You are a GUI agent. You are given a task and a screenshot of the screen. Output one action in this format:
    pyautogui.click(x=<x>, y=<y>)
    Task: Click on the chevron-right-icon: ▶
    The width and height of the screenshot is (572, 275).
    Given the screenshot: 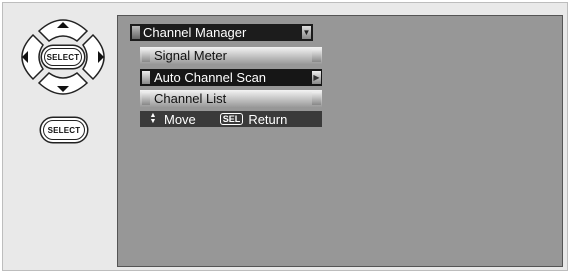 What is the action you would take?
    pyautogui.click(x=316, y=77)
    